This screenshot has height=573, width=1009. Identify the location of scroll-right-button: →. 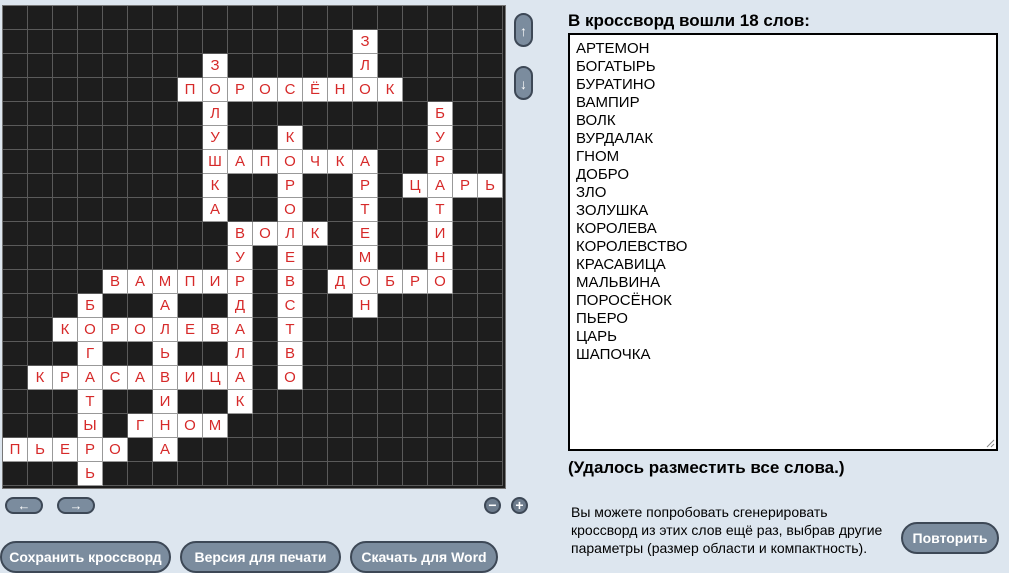
(76, 505).